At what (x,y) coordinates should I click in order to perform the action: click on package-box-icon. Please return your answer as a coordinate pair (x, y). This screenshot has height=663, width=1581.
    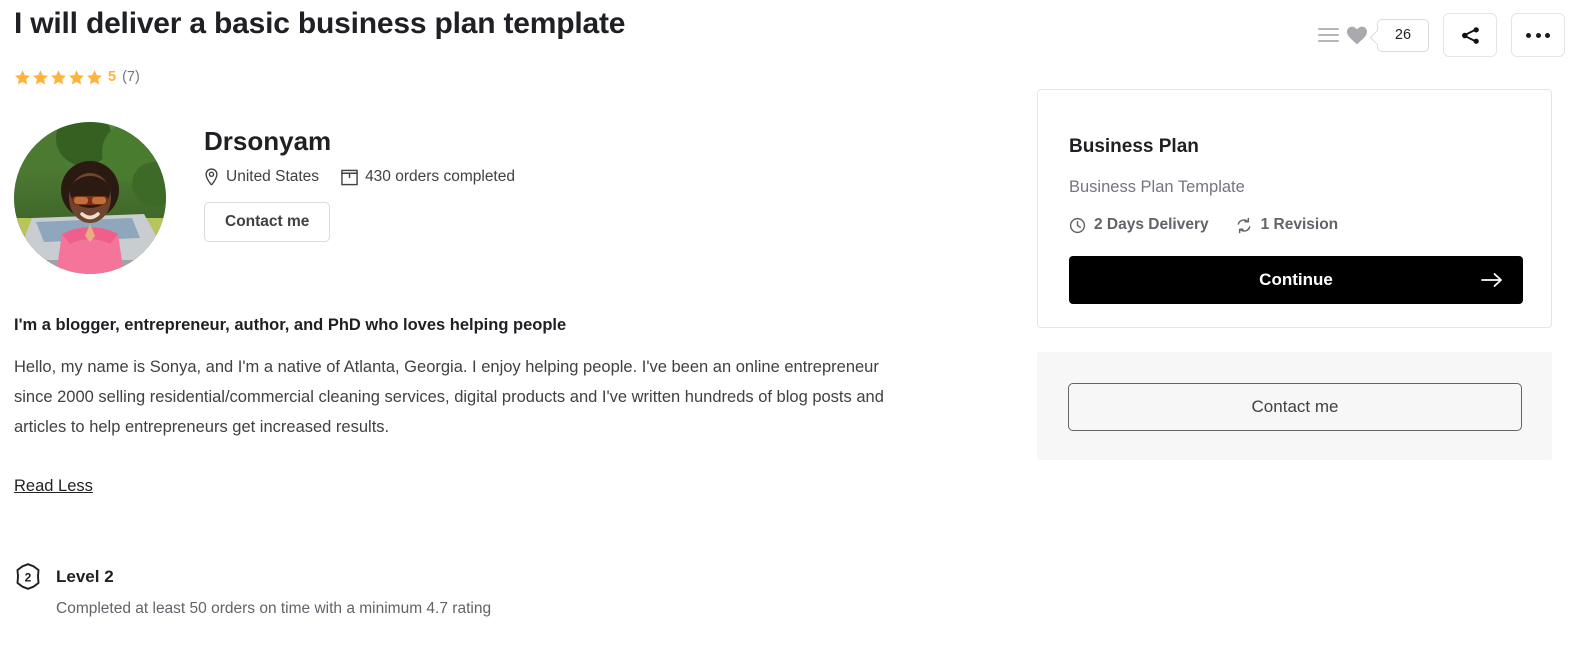
    Looking at the image, I should click on (349, 177).